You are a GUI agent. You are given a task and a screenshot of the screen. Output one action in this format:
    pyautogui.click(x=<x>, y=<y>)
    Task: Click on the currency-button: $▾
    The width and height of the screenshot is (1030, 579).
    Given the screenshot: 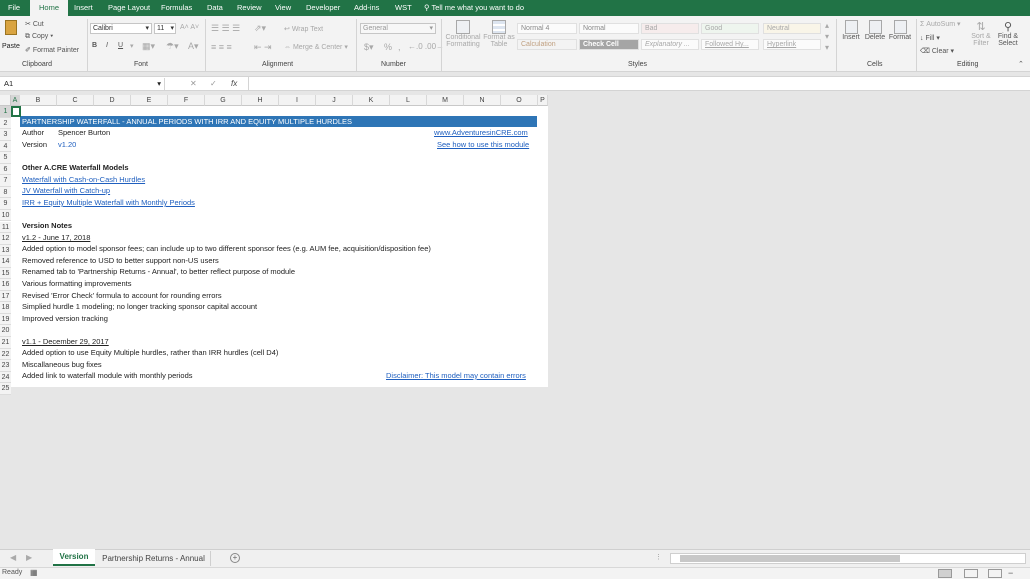 What is the action you would take?
    pyautogui.click(x=369, y=47)
    